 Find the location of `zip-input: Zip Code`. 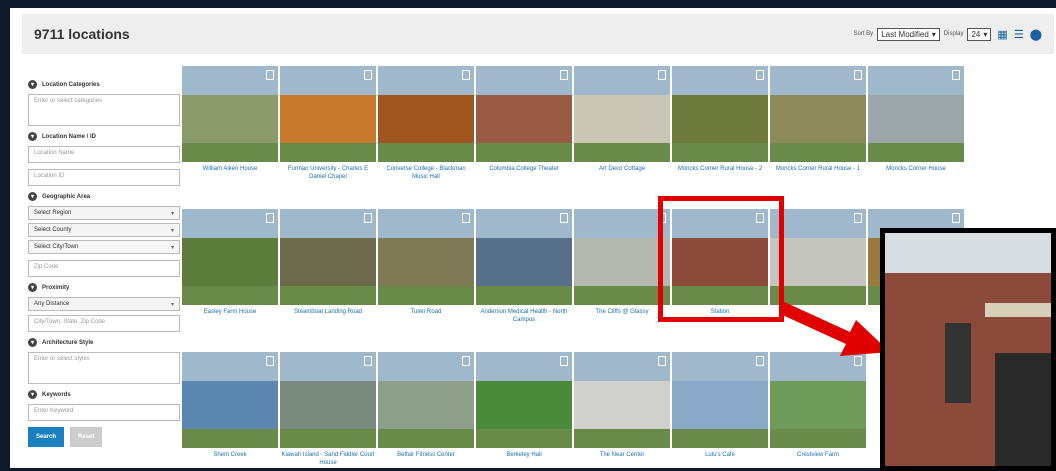

zip-input: Zip Code is located at coordinates (104, 268).